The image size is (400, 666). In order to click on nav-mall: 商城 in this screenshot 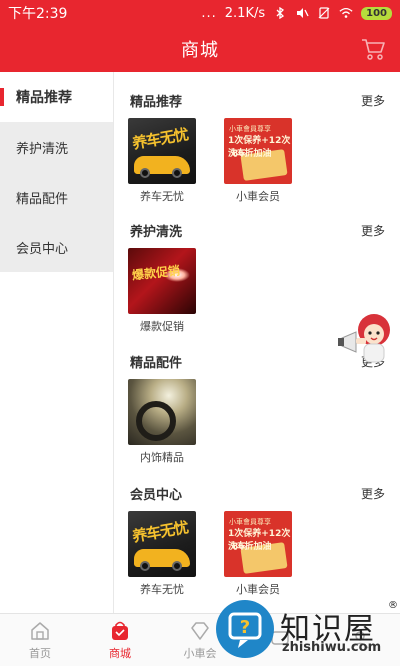, I will do `click(120, 640)`.